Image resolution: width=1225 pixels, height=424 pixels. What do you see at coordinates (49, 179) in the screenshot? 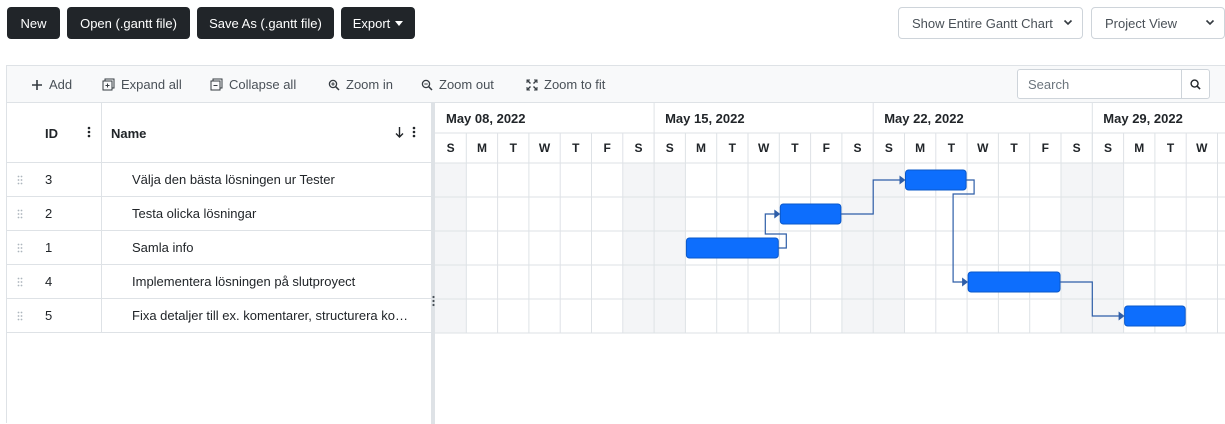
I see `task-id: 3` at bounding box center [49, 179].